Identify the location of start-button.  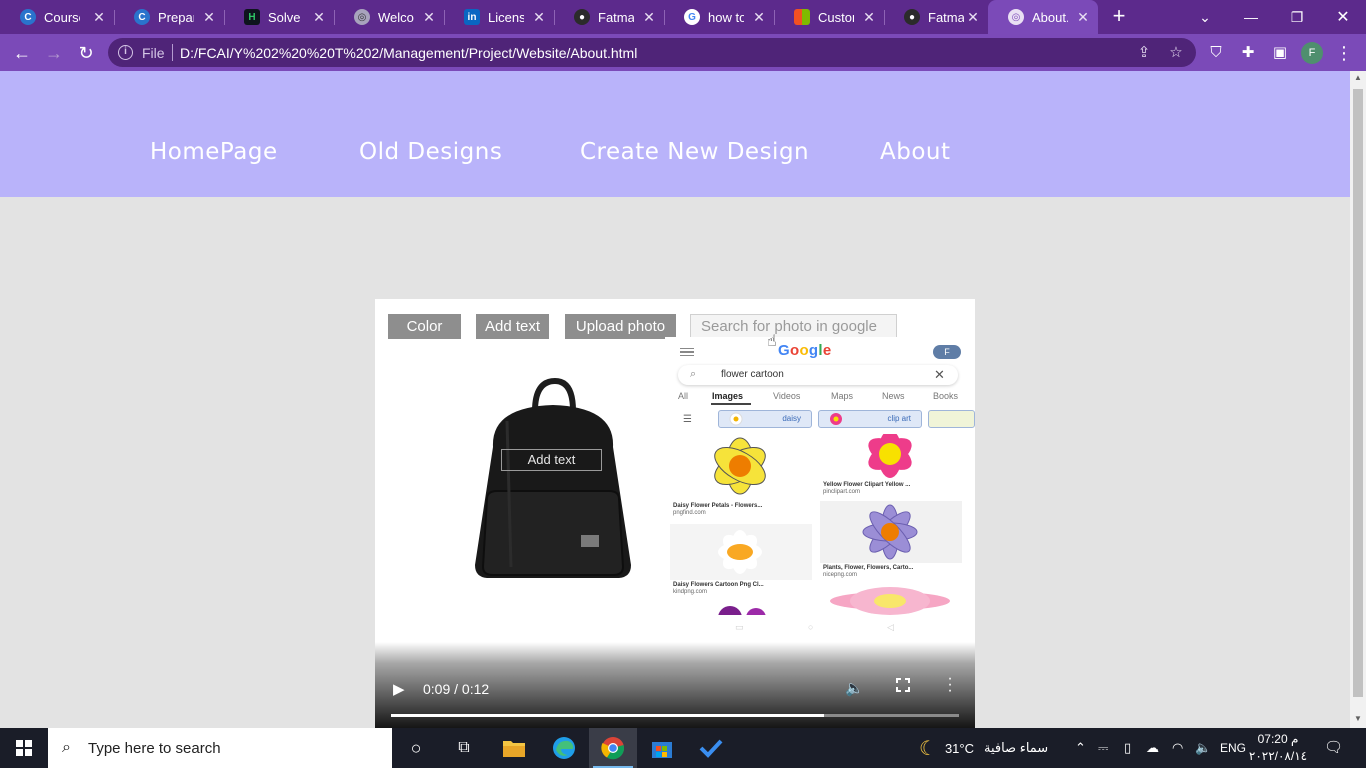
(24, 748).